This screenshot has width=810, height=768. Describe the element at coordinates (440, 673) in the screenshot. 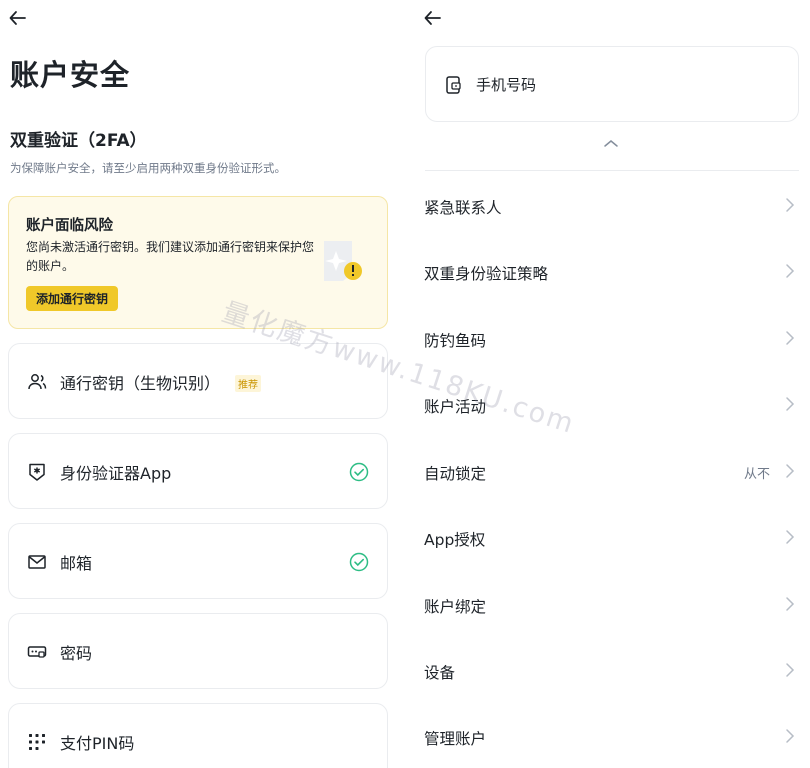

I see `row-label: 设备` at that location.